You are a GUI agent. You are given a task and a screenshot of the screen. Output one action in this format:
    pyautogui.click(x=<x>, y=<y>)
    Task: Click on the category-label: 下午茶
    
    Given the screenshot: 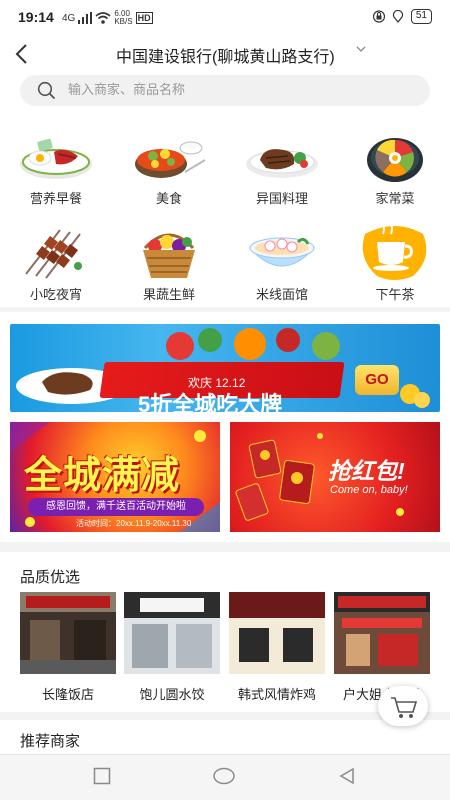 What is the action you would take?
    pyautogui.click(x=395, y=294)
    